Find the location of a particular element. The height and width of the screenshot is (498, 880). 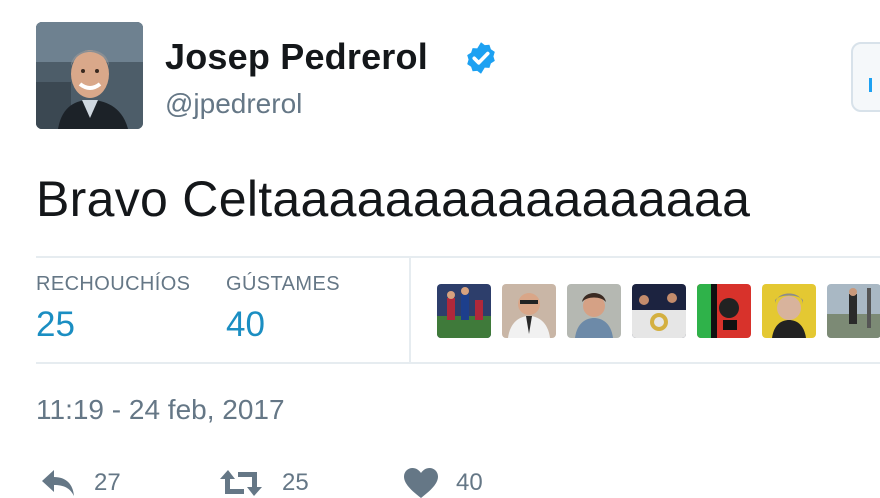

retweets-value: 25 is located at coordinates (55, 324).